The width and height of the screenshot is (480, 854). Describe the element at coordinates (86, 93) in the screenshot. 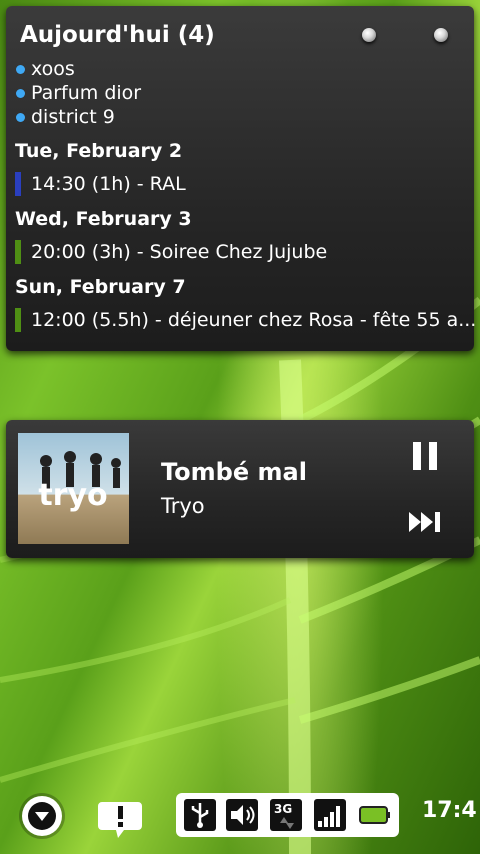

I see `task-label: Parfum dior` at that location.